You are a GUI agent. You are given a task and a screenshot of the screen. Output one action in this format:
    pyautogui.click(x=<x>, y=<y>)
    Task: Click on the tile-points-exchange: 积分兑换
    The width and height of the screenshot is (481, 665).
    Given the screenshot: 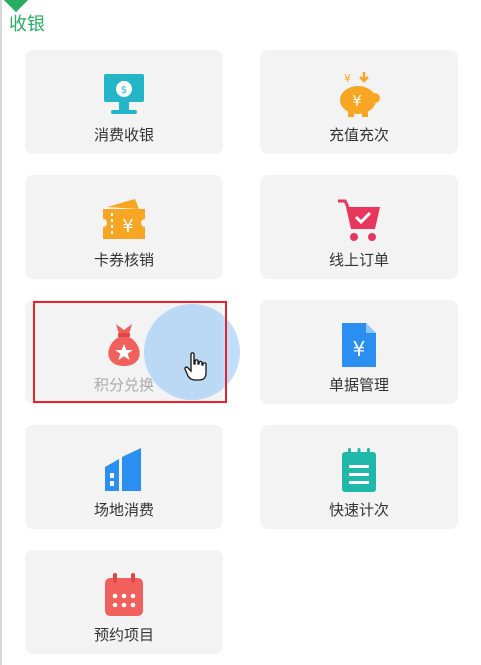 What is the action you would take?
    pyautogui.click(x=124, y=352)
    